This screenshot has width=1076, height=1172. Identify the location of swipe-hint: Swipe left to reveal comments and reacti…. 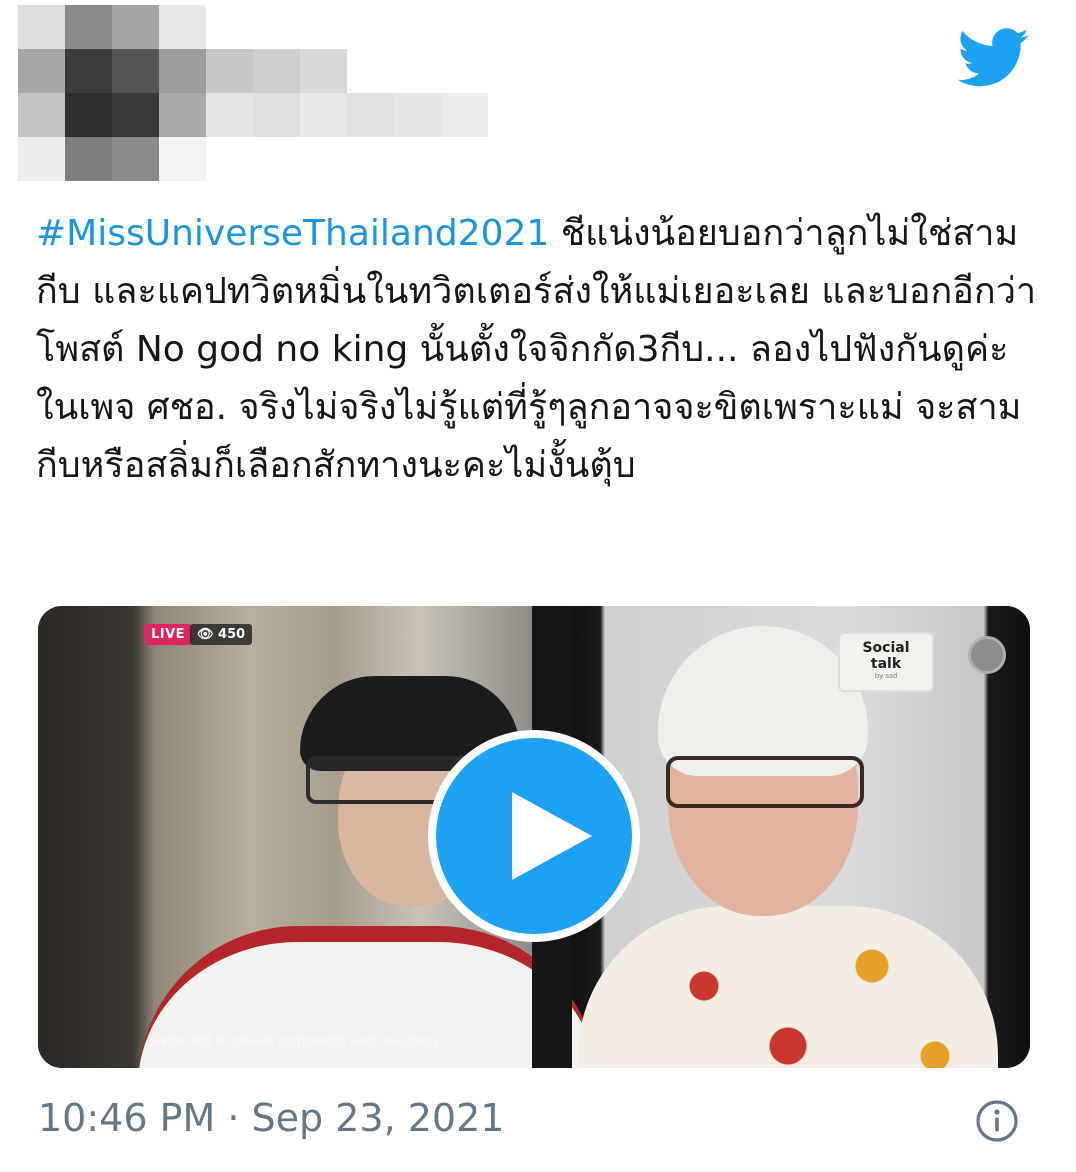
(293, 1041).